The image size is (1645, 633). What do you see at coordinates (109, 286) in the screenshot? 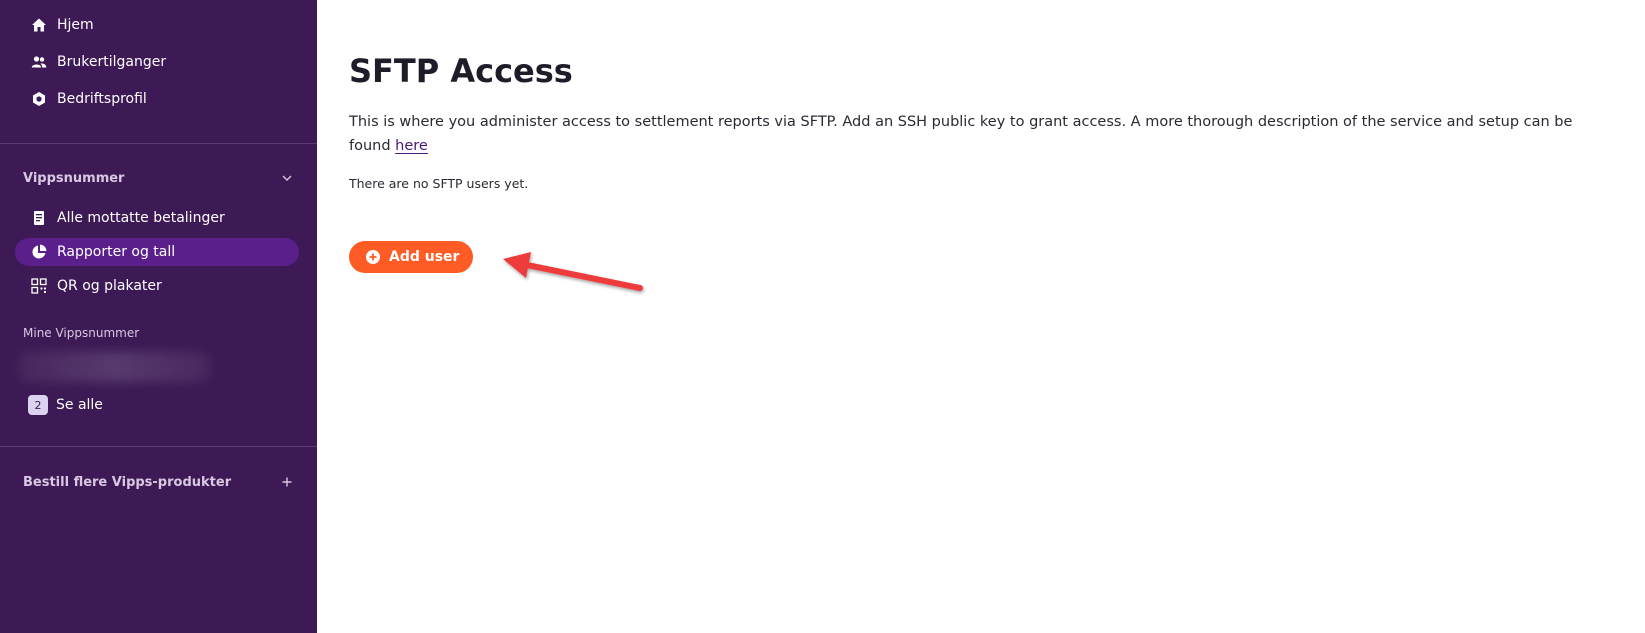
I see `sidebar-item-label: QR og plakater` at bounding box center [109, 286].